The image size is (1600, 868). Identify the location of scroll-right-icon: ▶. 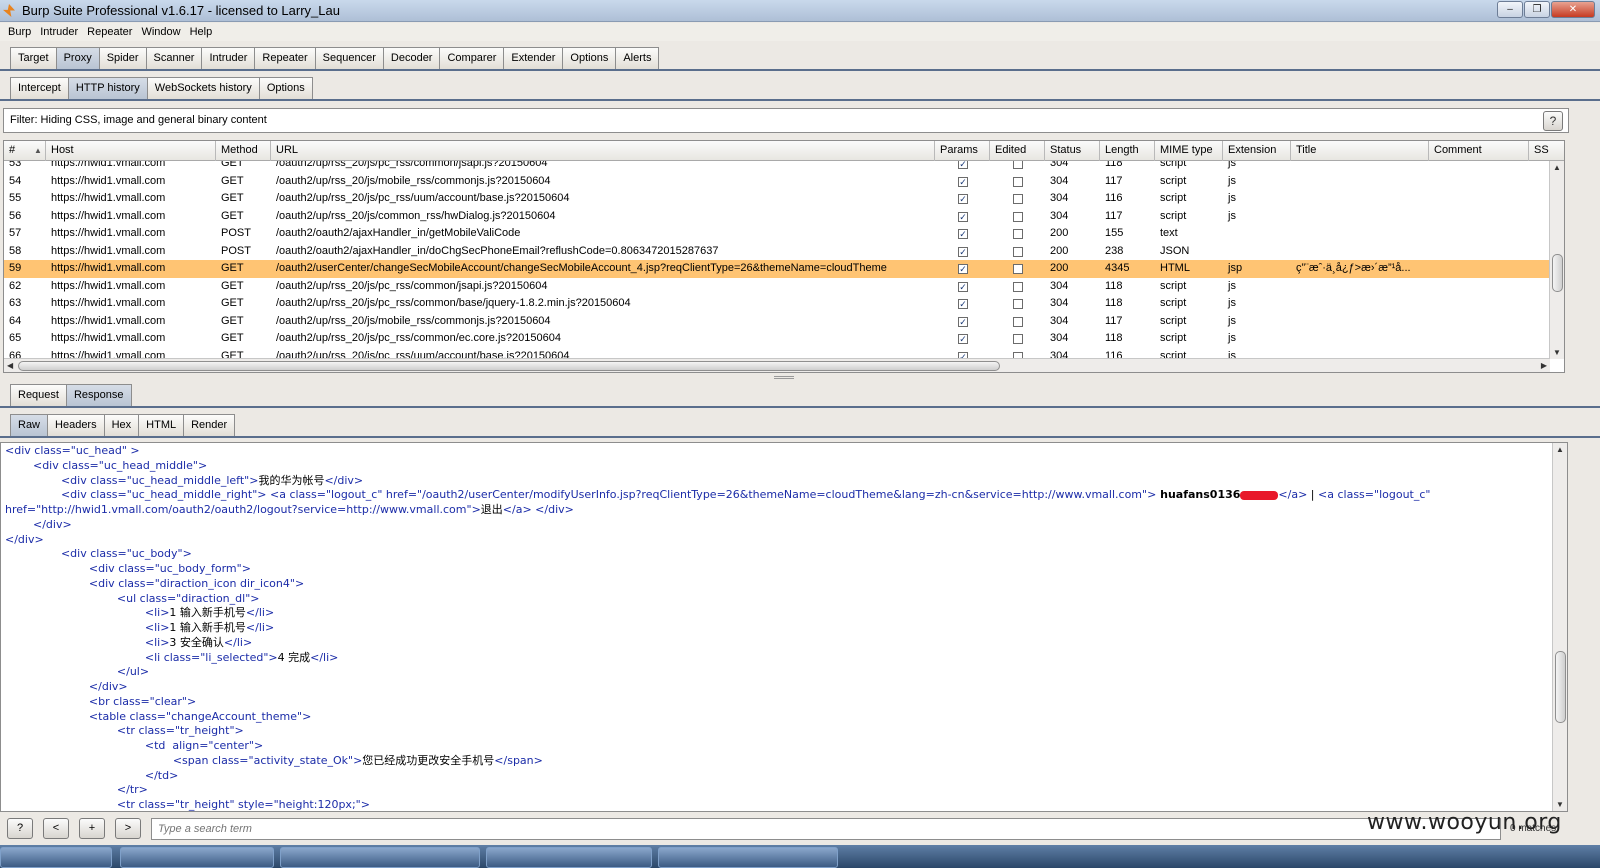
(1544, 365).